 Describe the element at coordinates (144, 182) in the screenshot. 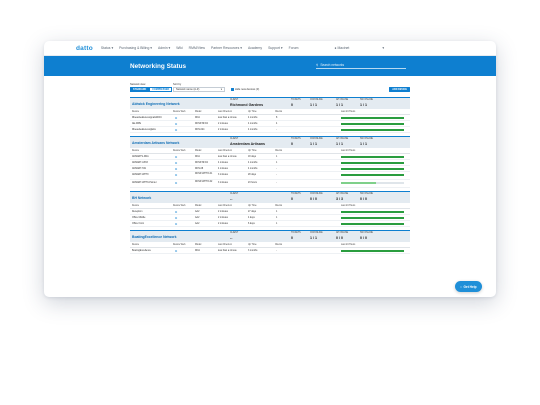

I see `device-name: AMSART-WPT0-Pointer` at that location.